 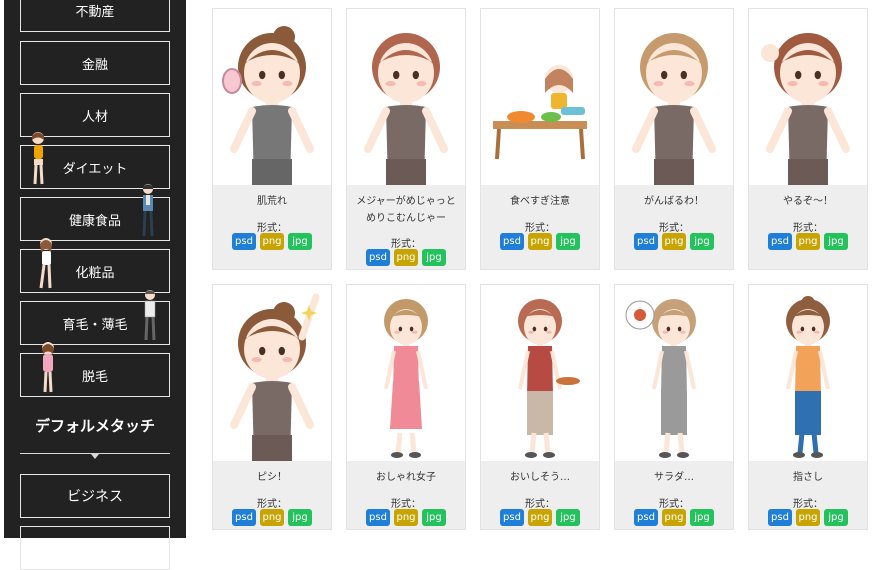 I want to click on card-title: おしゃれ女子, so click(x=406, y=477).